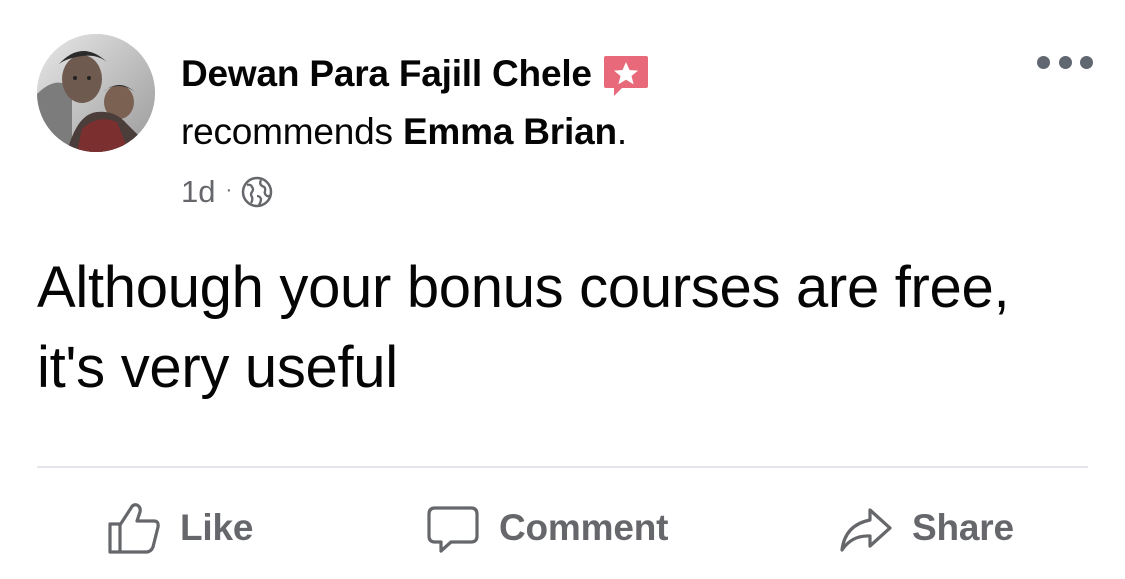 This screenshot has height=579, width=1125. I want to click on speech-bubble-icon, so click(453, 529).